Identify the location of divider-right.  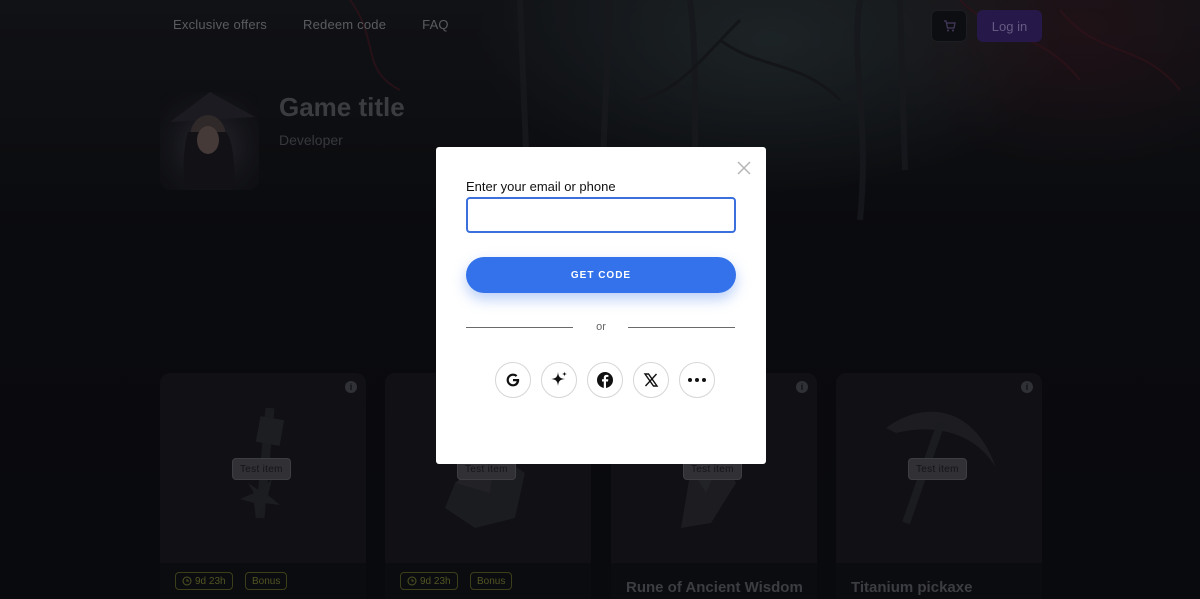
(681, 327).